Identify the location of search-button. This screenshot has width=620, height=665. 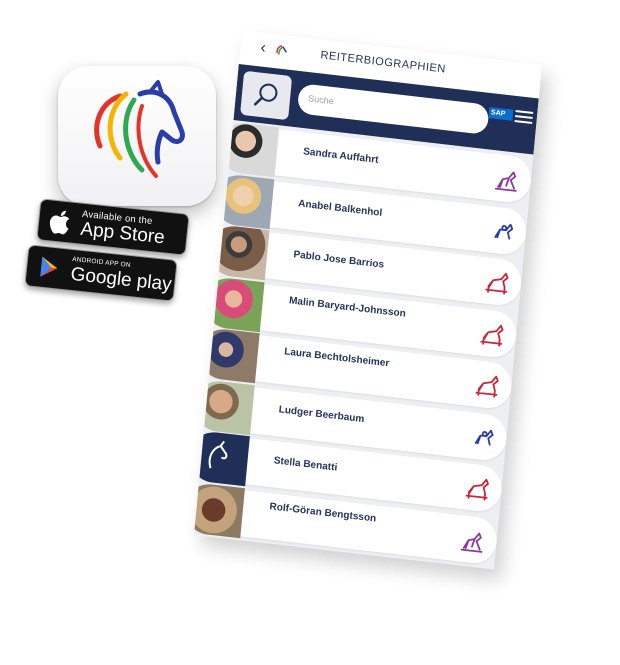
(266, 95).